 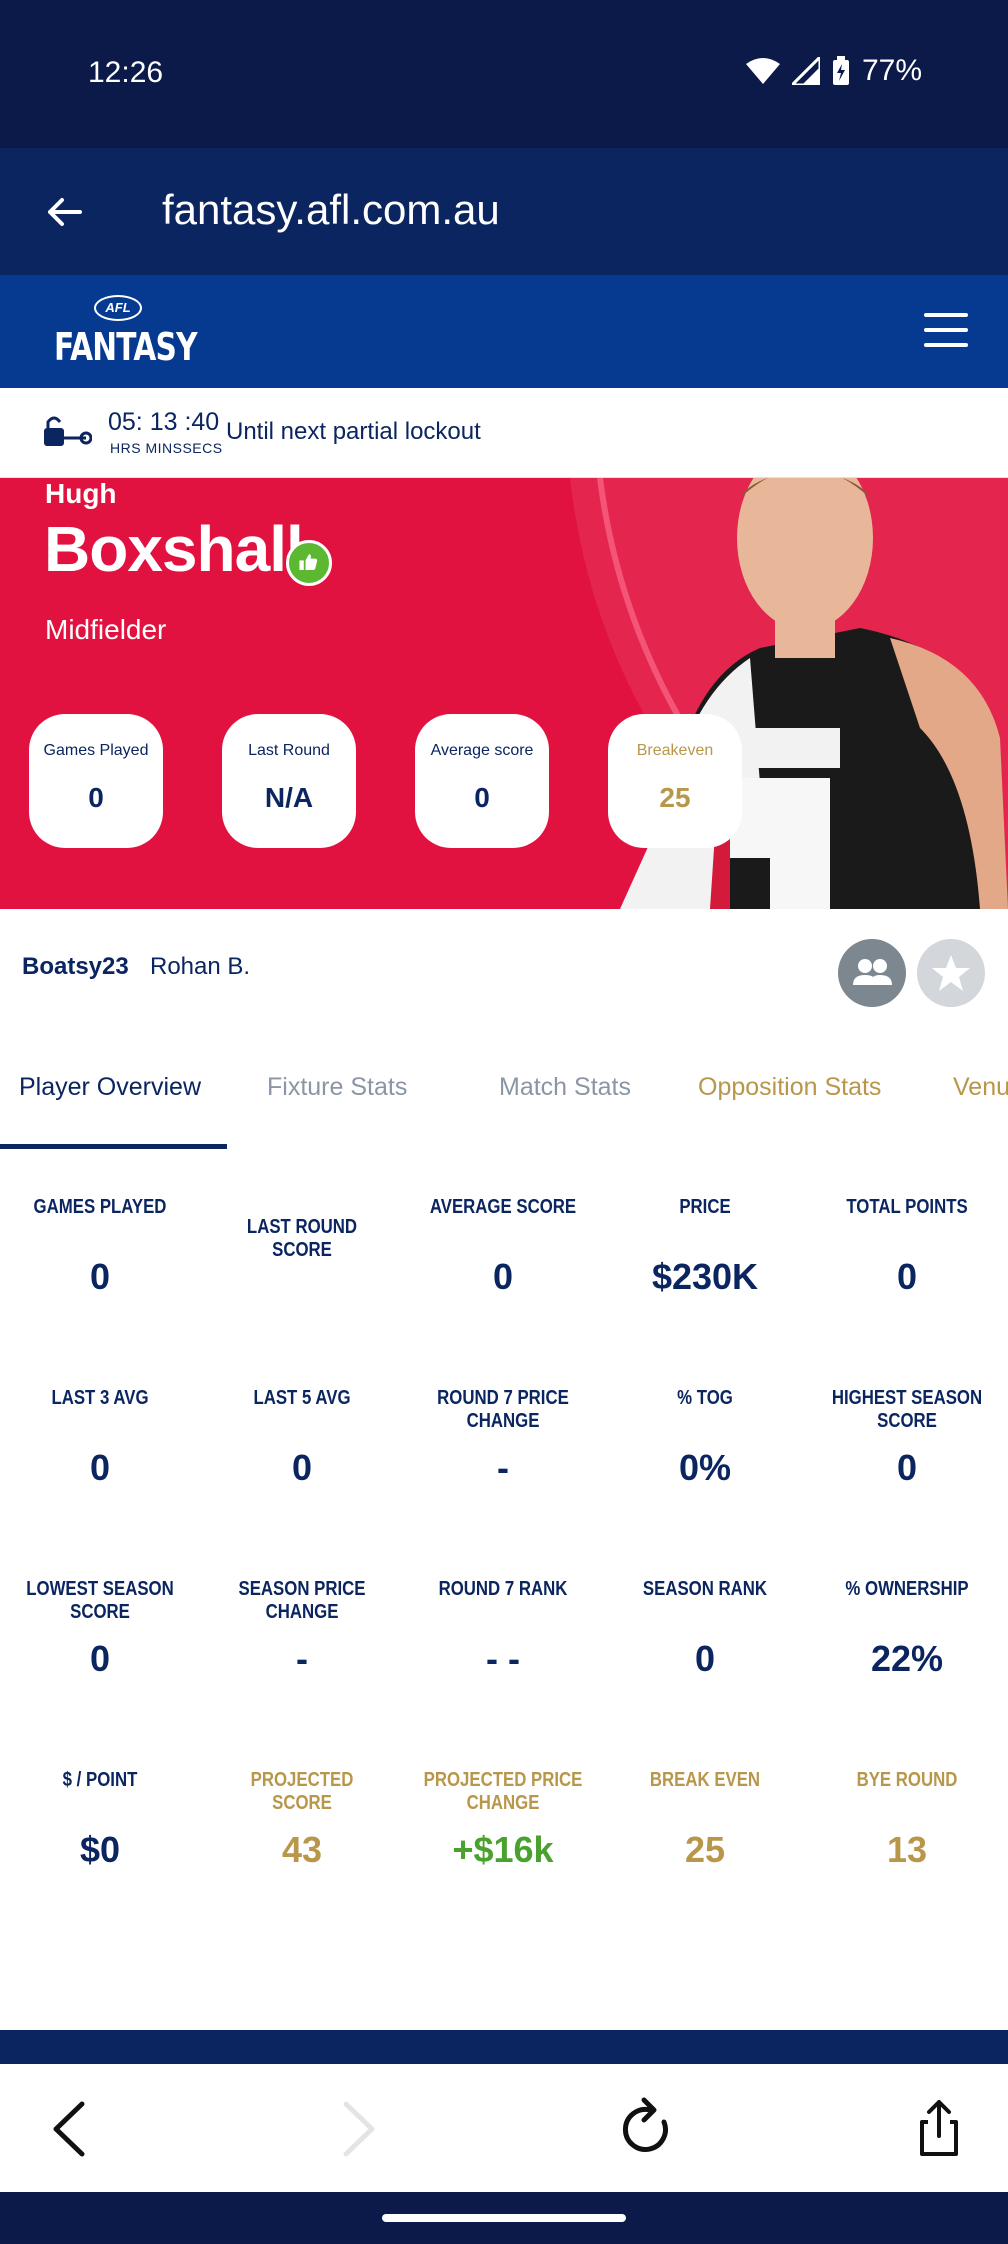 What do you see at coordinates (939, 2129) in the screenshot?
I see `share-icon` at bounding box center [939, 2129].